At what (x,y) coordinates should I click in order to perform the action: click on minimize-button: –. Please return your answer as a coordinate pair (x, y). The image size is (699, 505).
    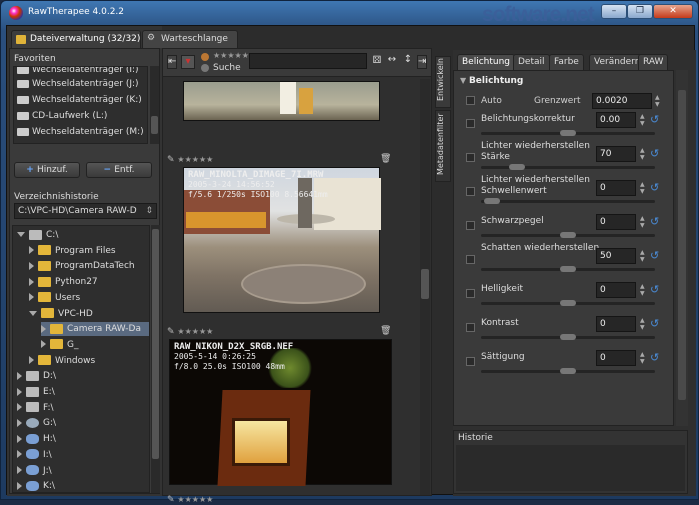
    Looking at the image, I should click on (614, 11).